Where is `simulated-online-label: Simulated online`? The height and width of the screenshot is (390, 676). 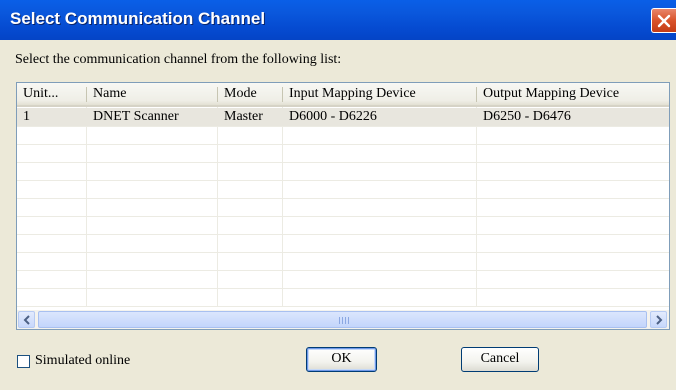
simulated-online-label: Simulated online is located at coordinates (82, 361).